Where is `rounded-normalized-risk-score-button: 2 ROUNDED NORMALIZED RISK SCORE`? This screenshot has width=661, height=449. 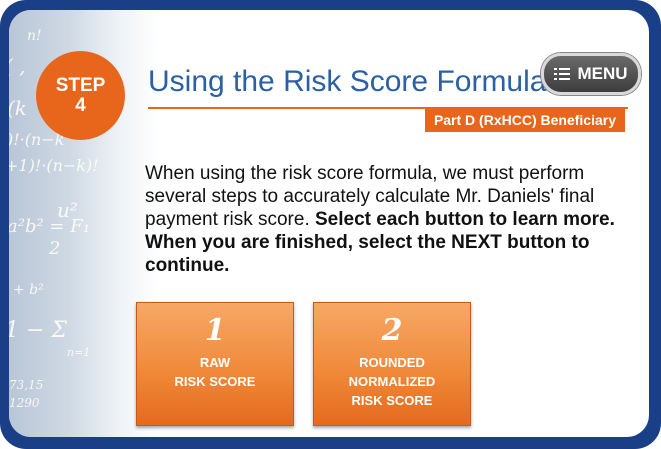
rounded-normalized-risk-score-button: 2 ROUNDED NORMALIZED RISK SCORE is located at coordinates (392, 364).